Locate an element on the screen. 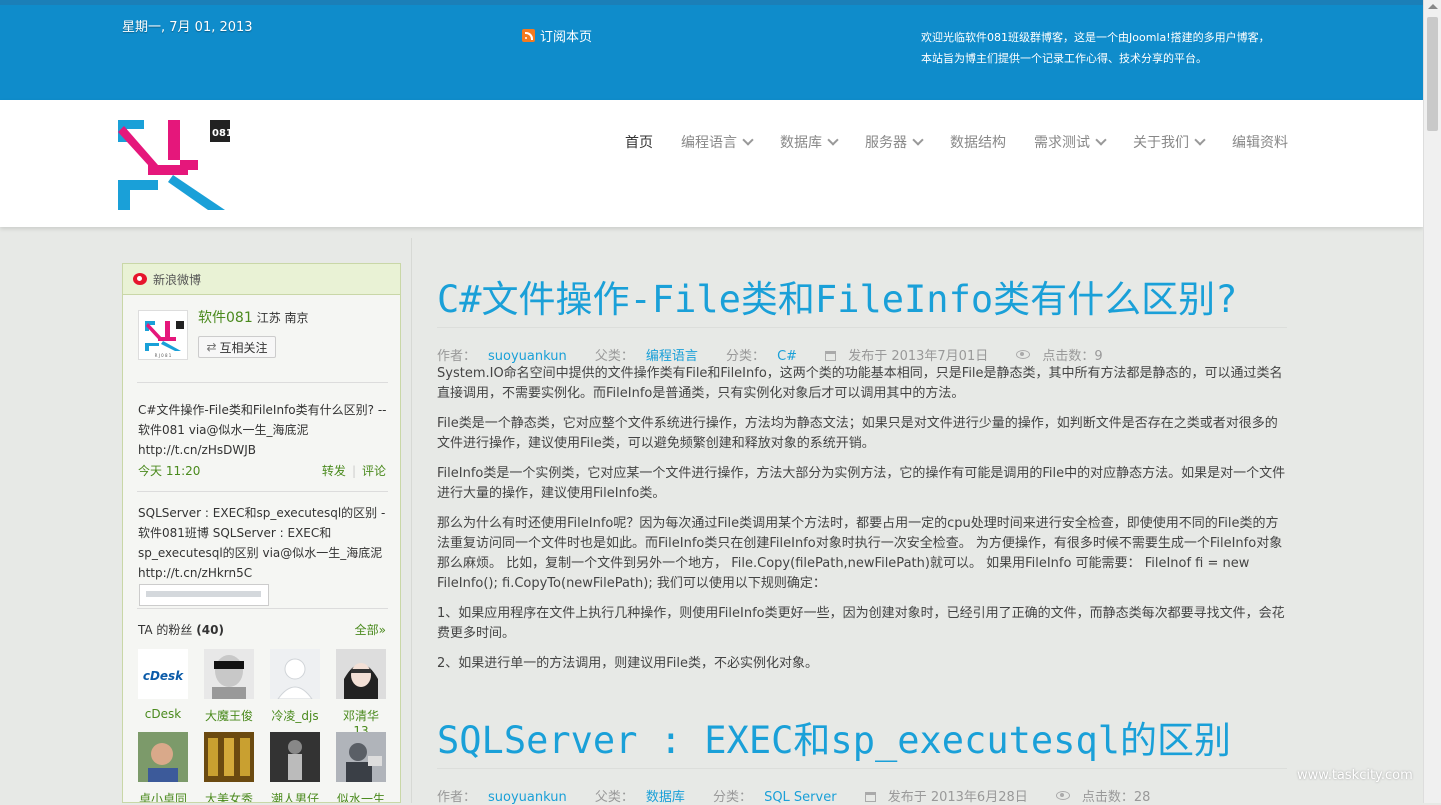 This screenshot has width=1441, height=805. fan-item: 邓清华13 is located at coordinates (361, 693).